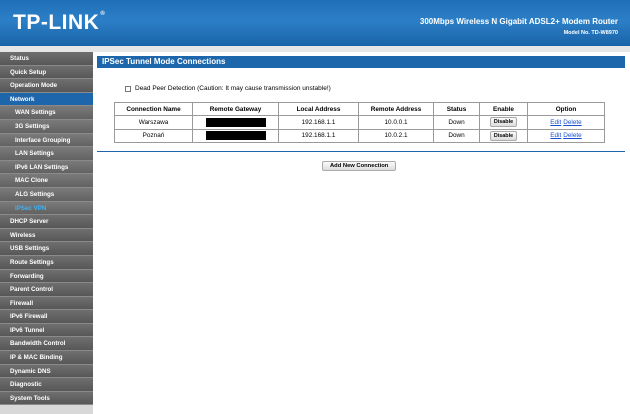 The width and height of the screenshot is (630, 414). Describe the element at coordinates (396, 109) in the screenshot. I see `column-header-remote-address: Remote Address` at that location.